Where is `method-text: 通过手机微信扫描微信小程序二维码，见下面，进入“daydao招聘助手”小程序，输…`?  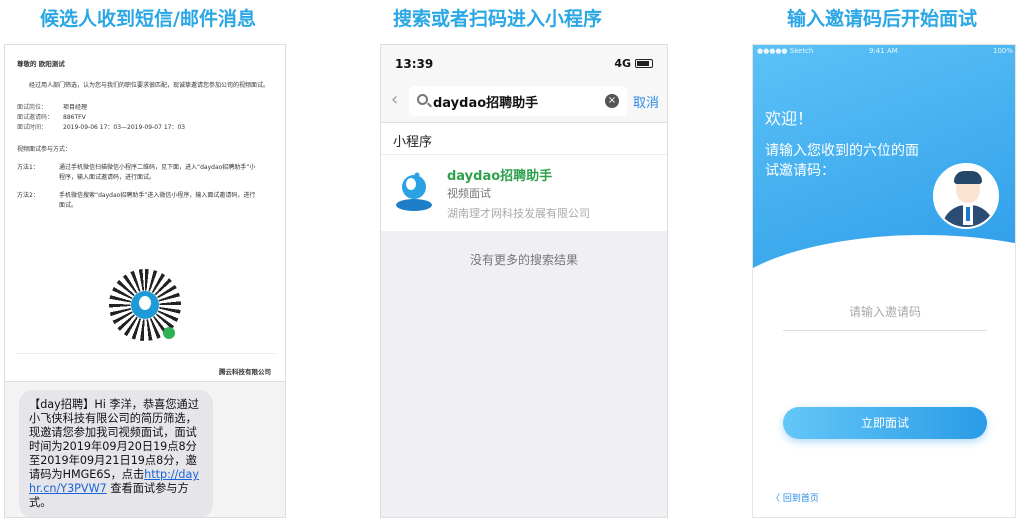 method-text: 通过手机微信扫描微信小程序二维码，见下面，进入“daydao招聘助手”小程序，输… is located at coordinates (157, 172).